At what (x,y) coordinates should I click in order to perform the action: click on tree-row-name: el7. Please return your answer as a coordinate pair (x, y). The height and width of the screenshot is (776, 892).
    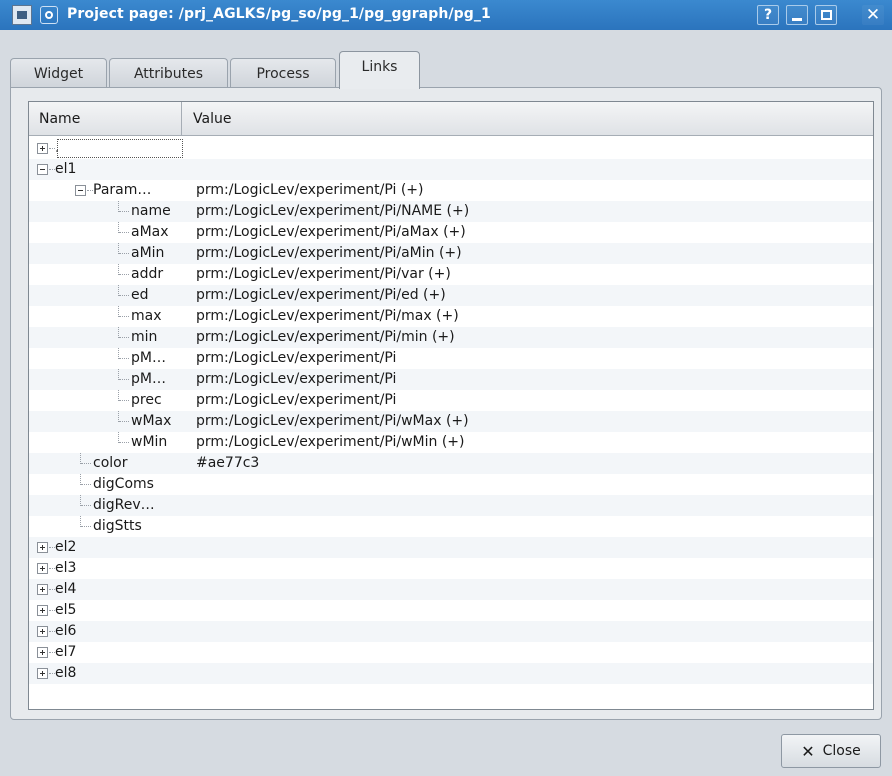
    Looking at the image, I should click on (66, 652).